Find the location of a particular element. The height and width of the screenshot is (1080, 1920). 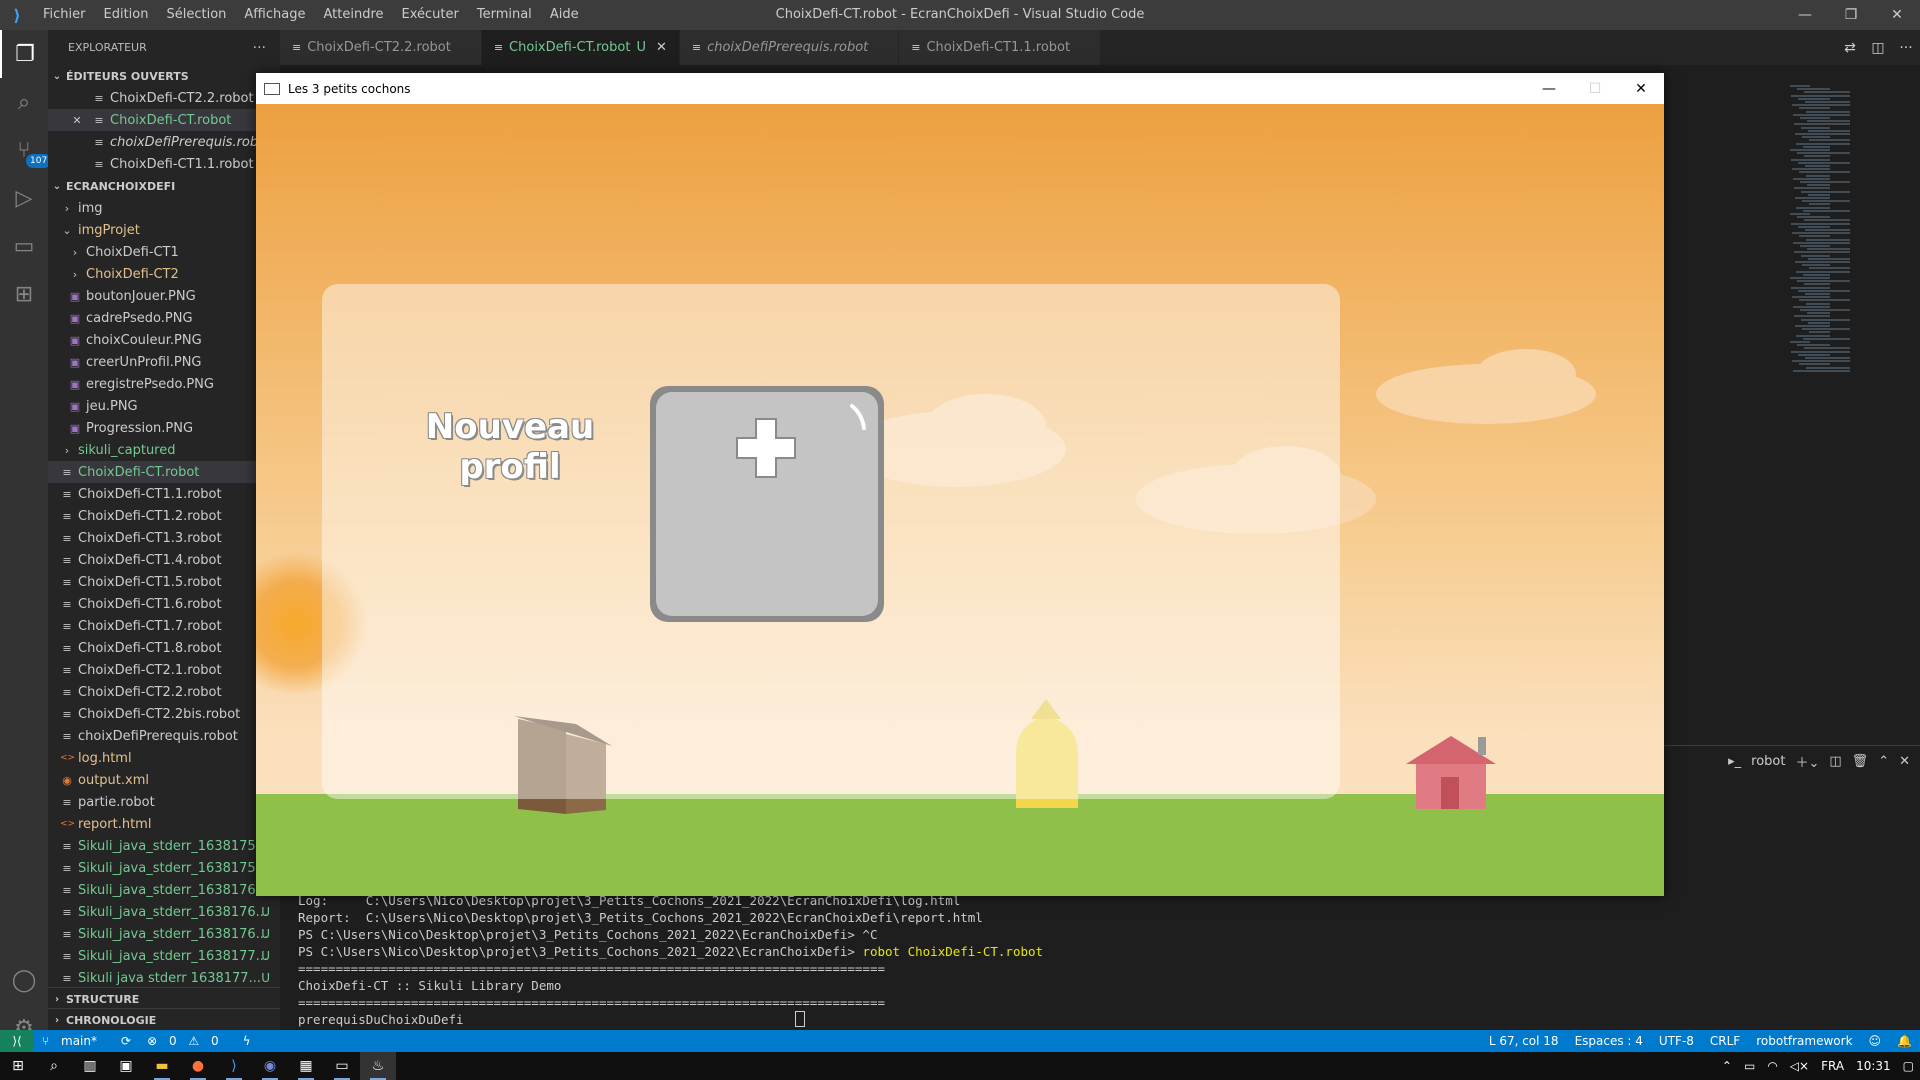

editor-tab: ≡ choixDefiPrerequis.robot is located at coordinates (789, 47).